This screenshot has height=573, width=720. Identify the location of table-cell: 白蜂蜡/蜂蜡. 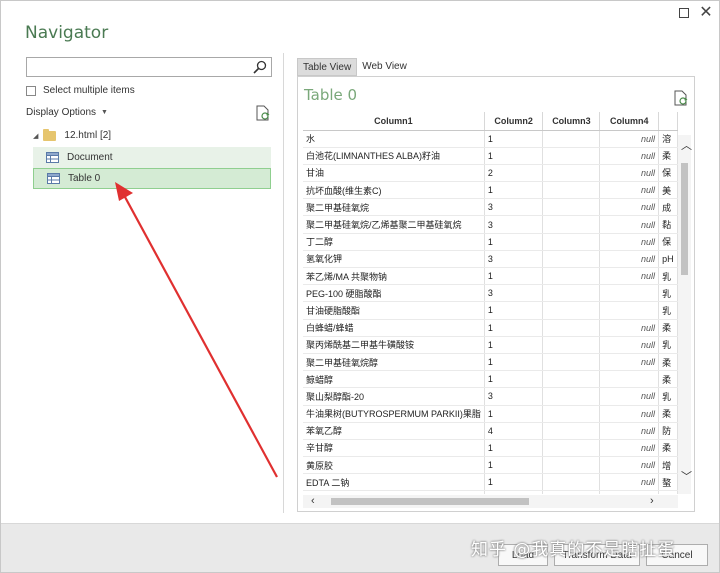
(394, 328).